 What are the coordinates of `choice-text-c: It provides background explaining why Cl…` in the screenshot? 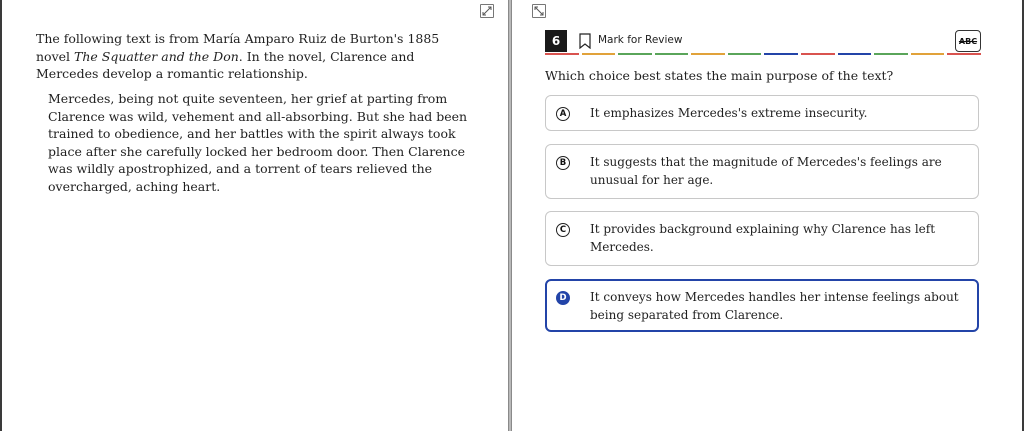 It's located at (763, 238).